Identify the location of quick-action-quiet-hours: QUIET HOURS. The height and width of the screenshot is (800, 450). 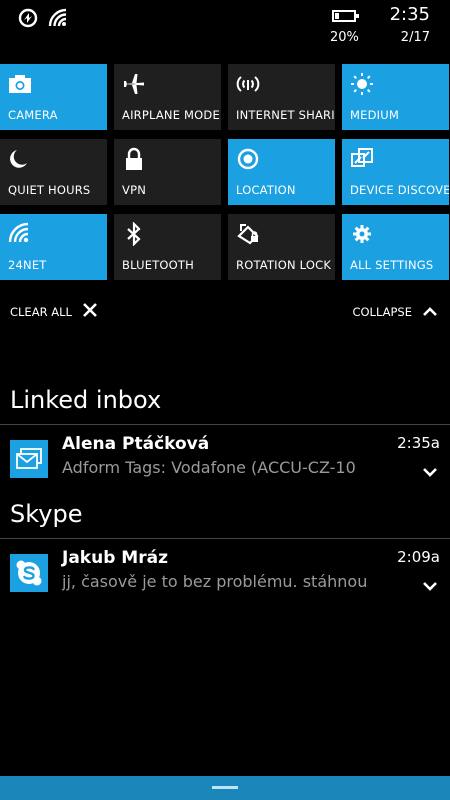
(53, 172).